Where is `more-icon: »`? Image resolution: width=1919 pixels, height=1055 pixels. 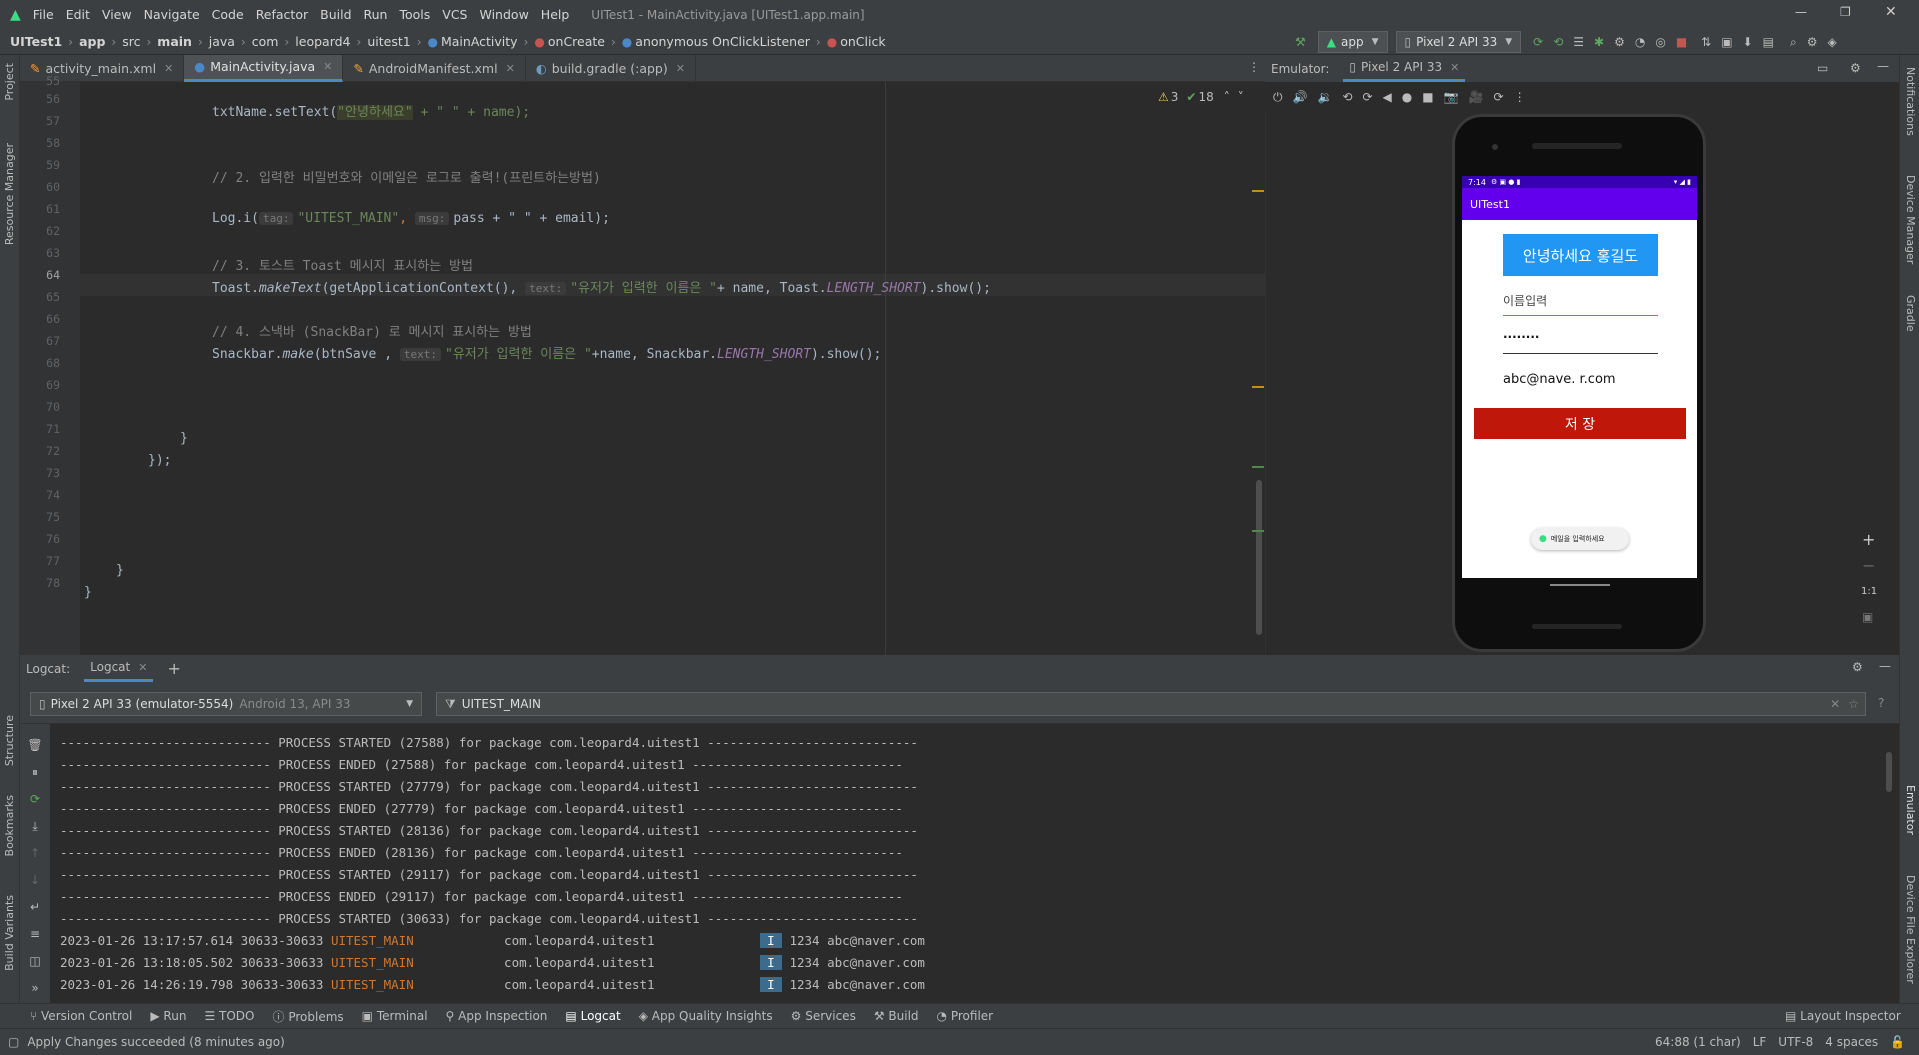
more-icon: » is located at coordinates (35, 988).